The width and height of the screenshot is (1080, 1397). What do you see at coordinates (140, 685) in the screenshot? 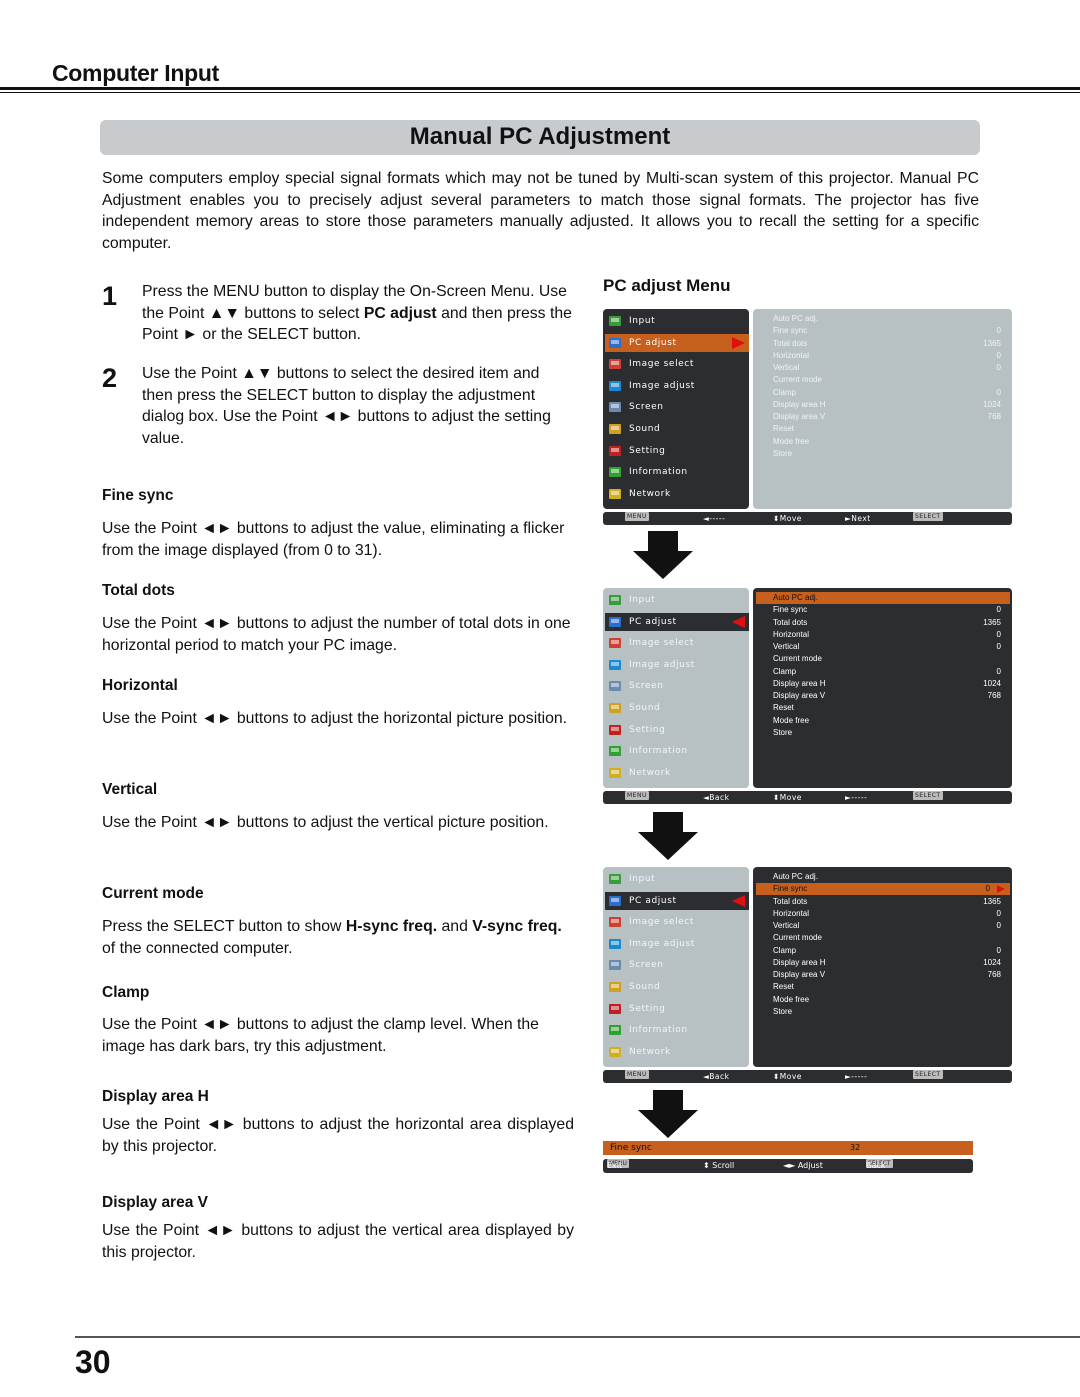
I see `item-heading-horizontal: Horizontal` at bounding box center [140, 685].